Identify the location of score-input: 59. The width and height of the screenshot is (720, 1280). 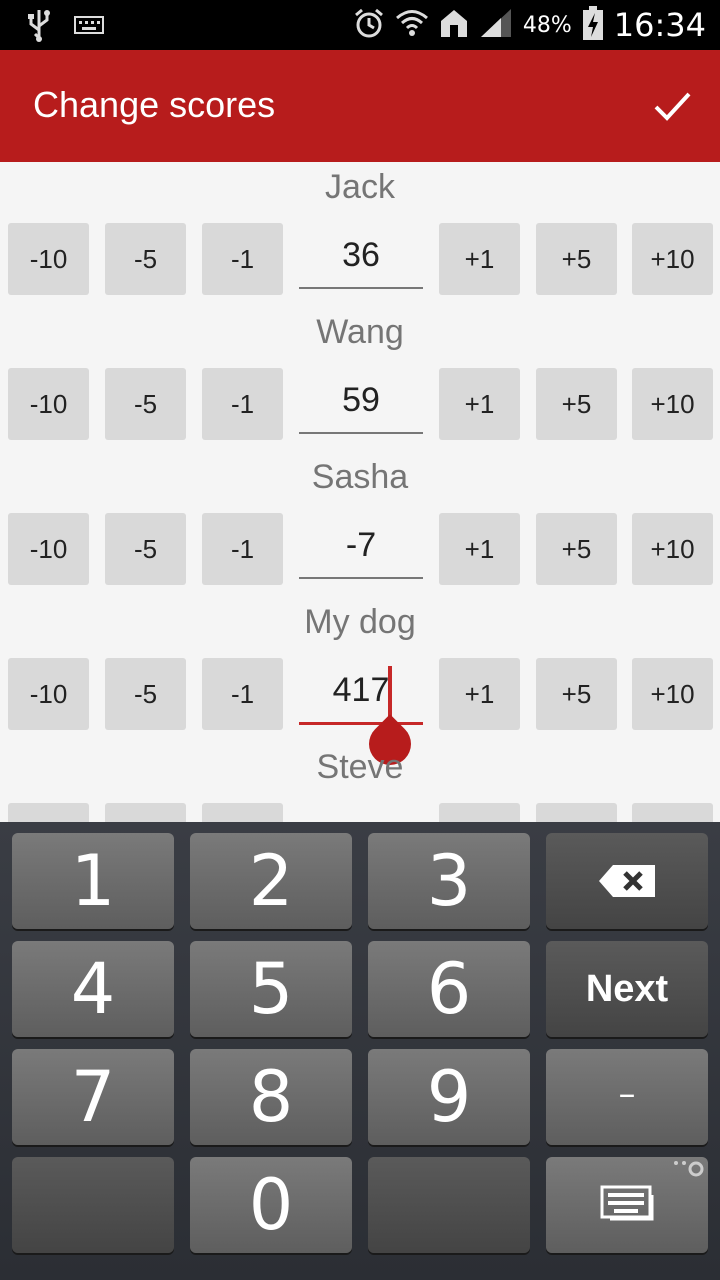
(361, 401).